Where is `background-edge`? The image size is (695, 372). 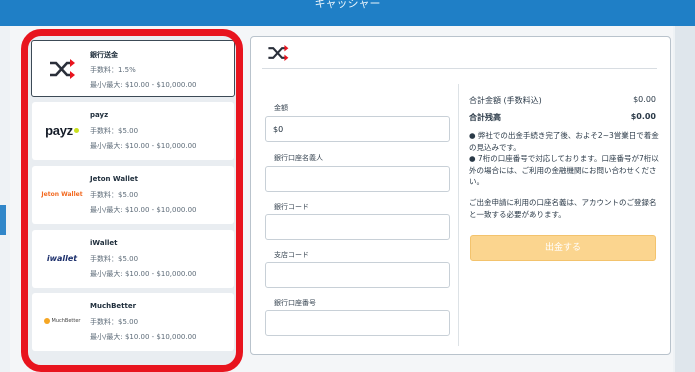 background-edge is located at coordinates (3, 220).